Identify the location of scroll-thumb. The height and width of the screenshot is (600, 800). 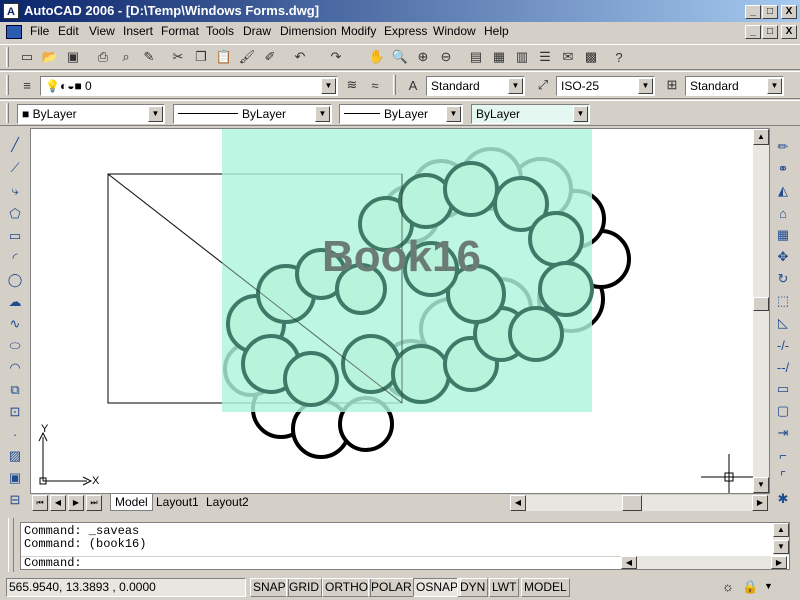
(761, 304).